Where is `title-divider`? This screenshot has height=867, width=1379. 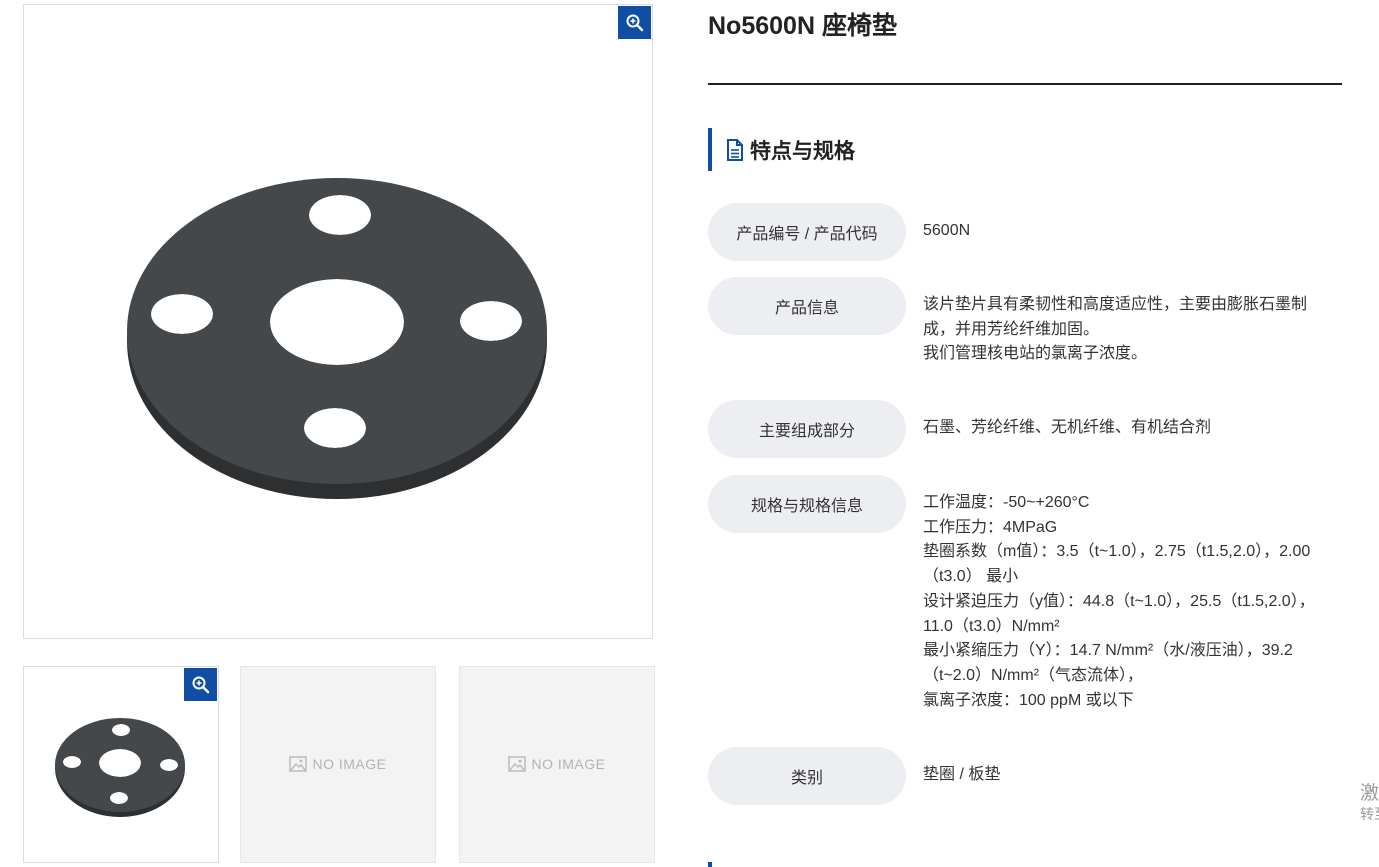
title-divider is located at coordinates (1025, 84).